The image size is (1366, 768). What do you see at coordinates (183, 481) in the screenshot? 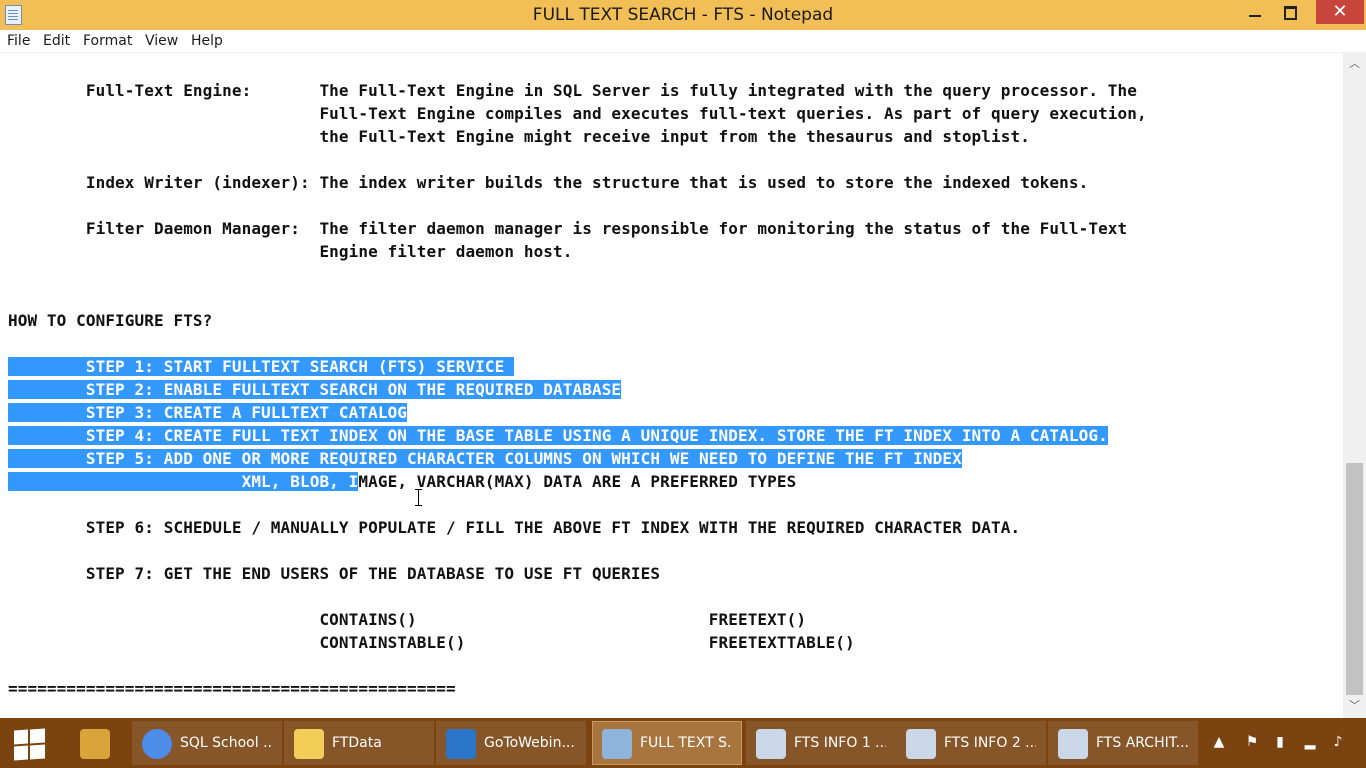
I see `selected-text: XML, BLOB, I` at bounding box center [183, 481].